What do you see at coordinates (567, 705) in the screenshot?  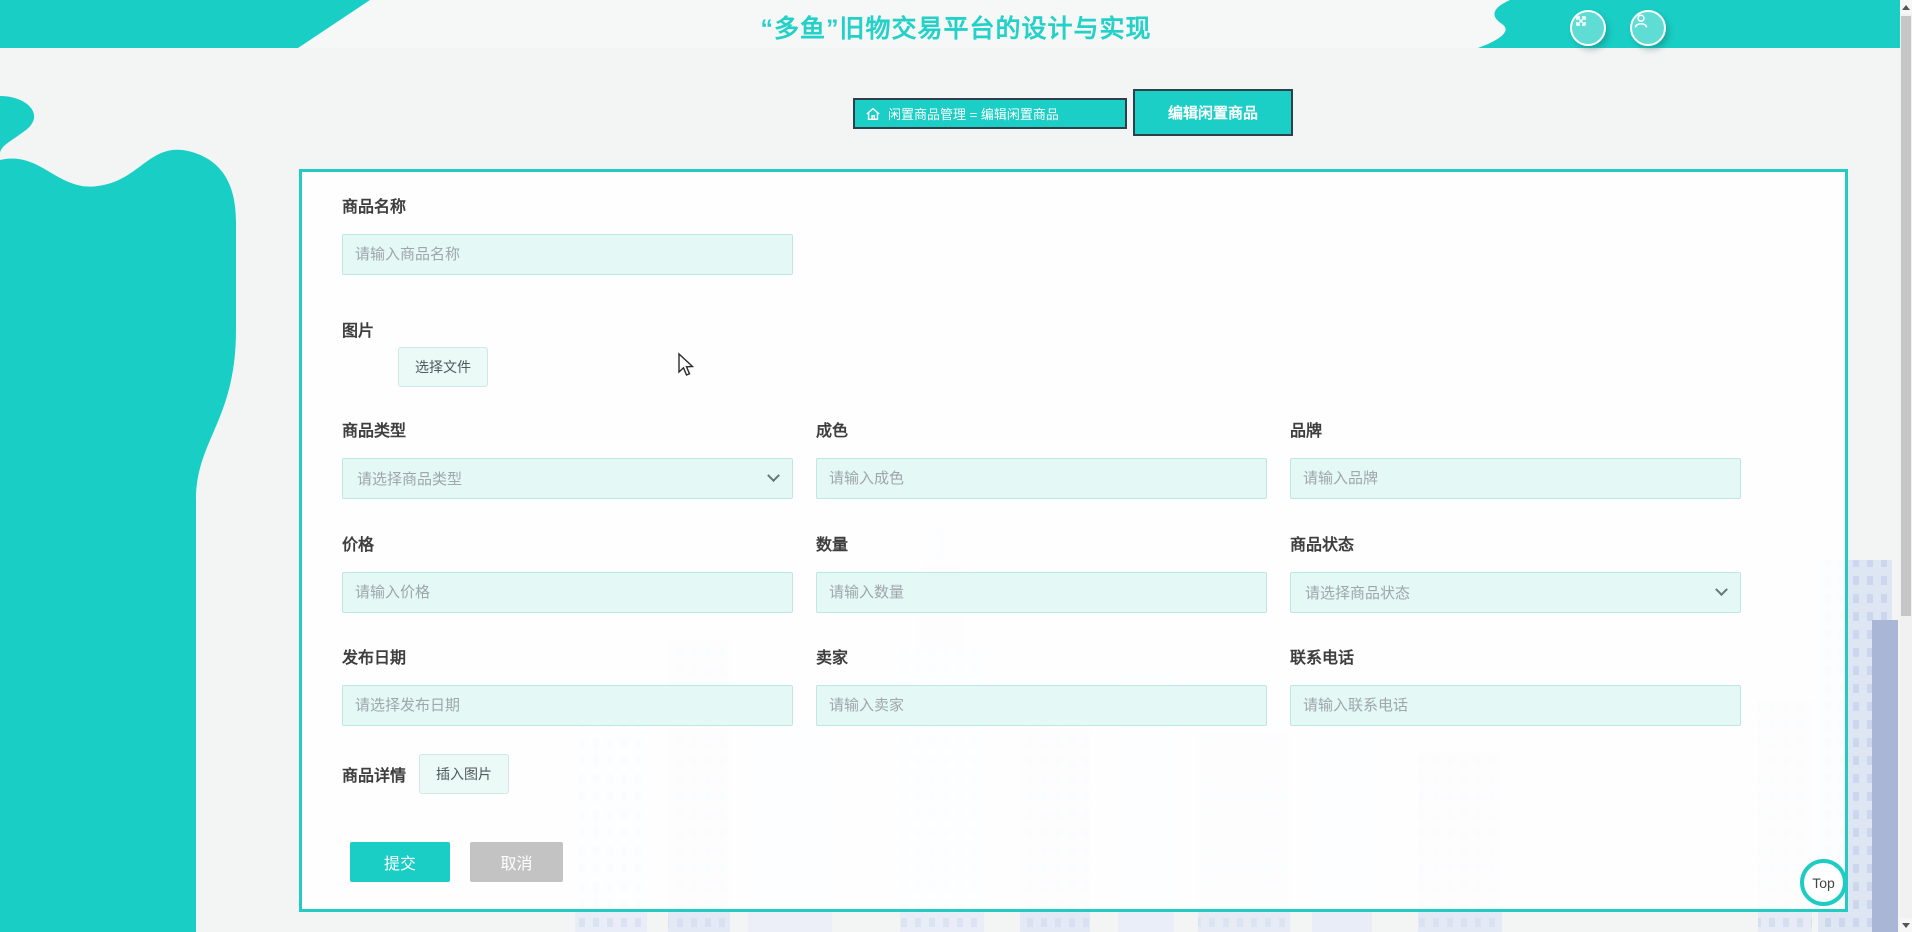 I see `date-input` at bounding box center [567, 705].